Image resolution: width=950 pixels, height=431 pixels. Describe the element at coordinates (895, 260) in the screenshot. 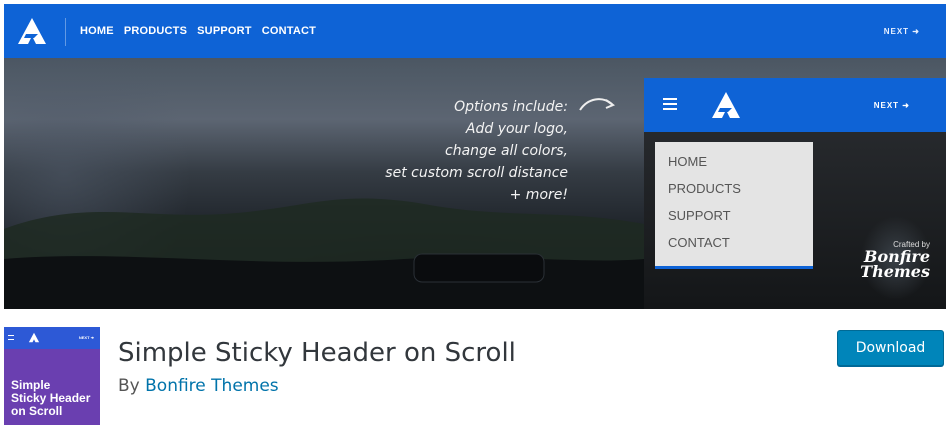

I see `crafted-by-badge: Crafted by Bonfire Themes` at that location.